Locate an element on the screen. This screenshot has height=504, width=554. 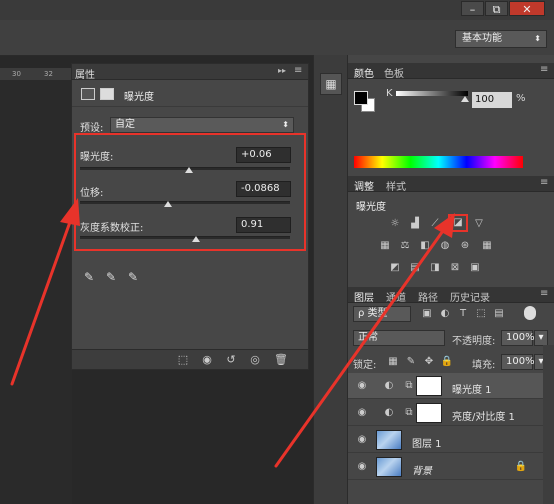
filter-smart-icon: ▤ is located at coordinates (499, 314).